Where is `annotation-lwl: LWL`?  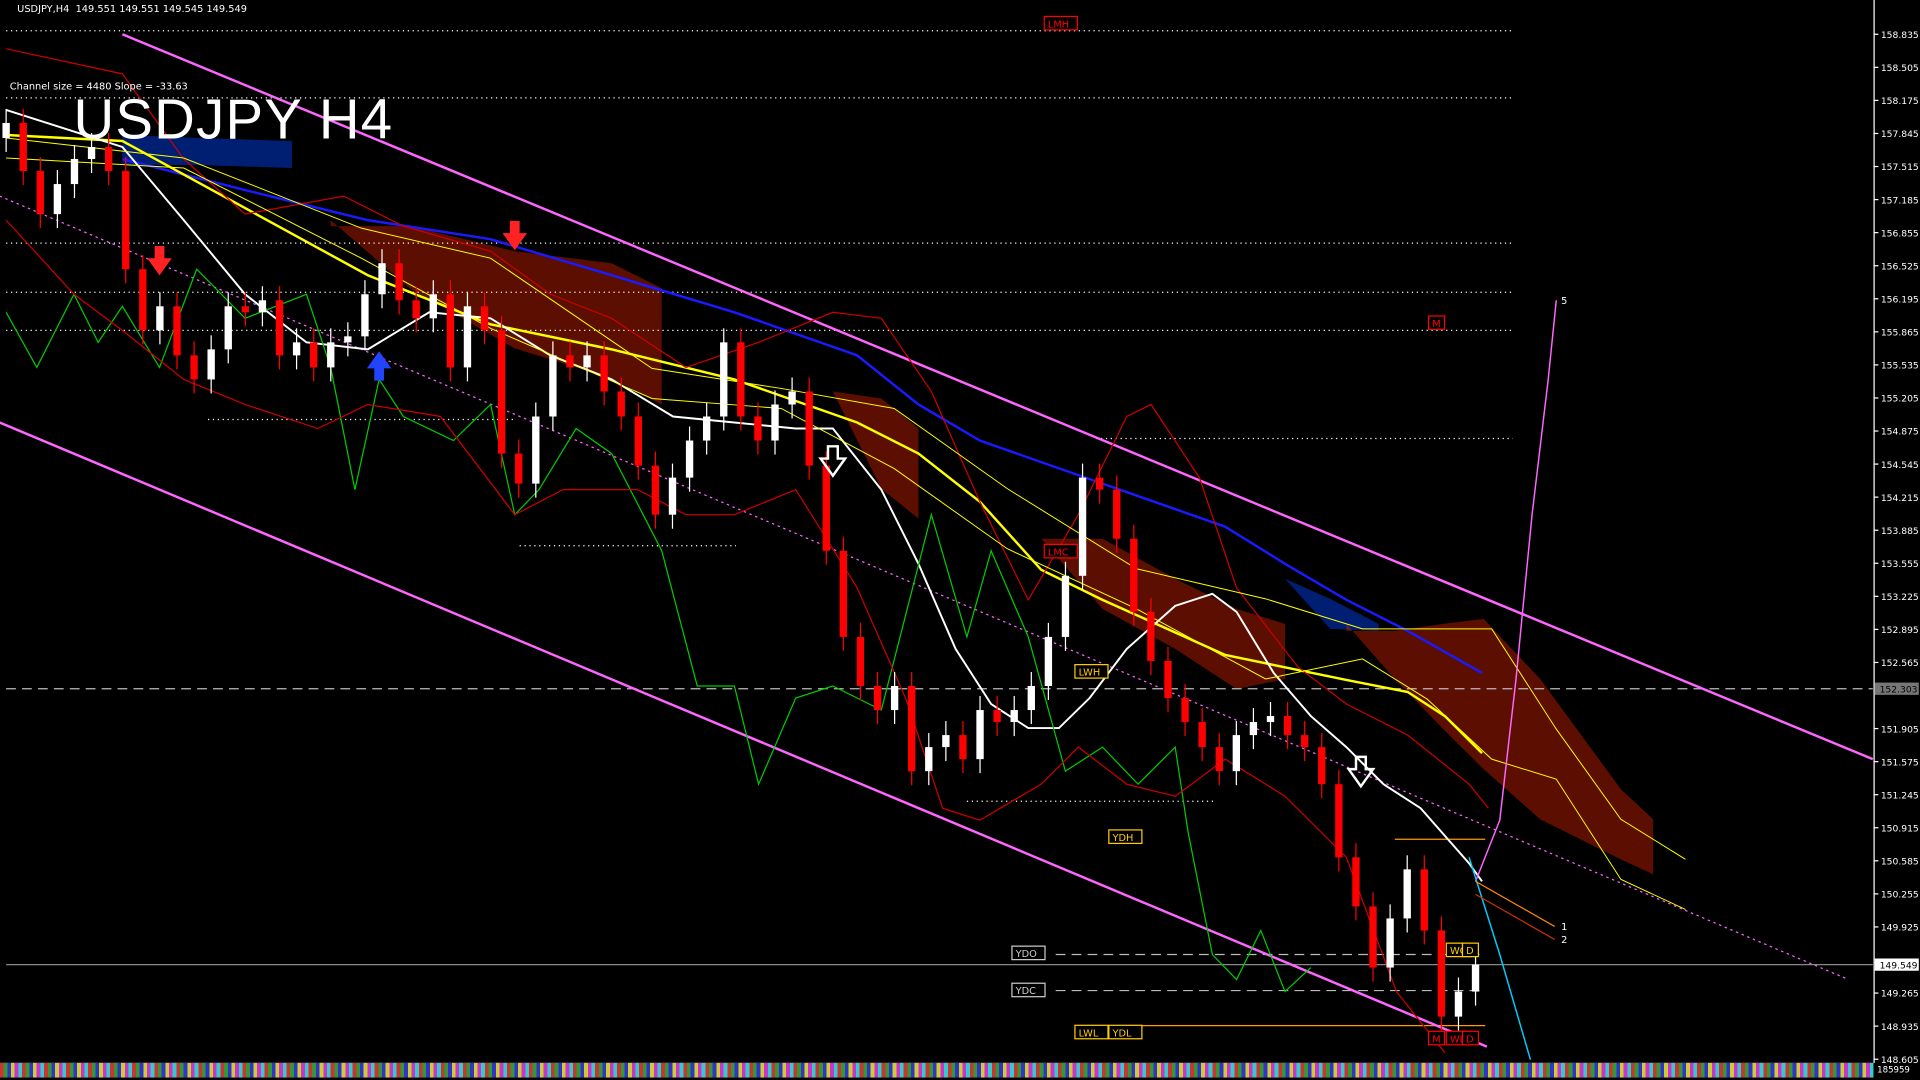 annotation-lwl: LWL is located at coordinates (1091, 1032).